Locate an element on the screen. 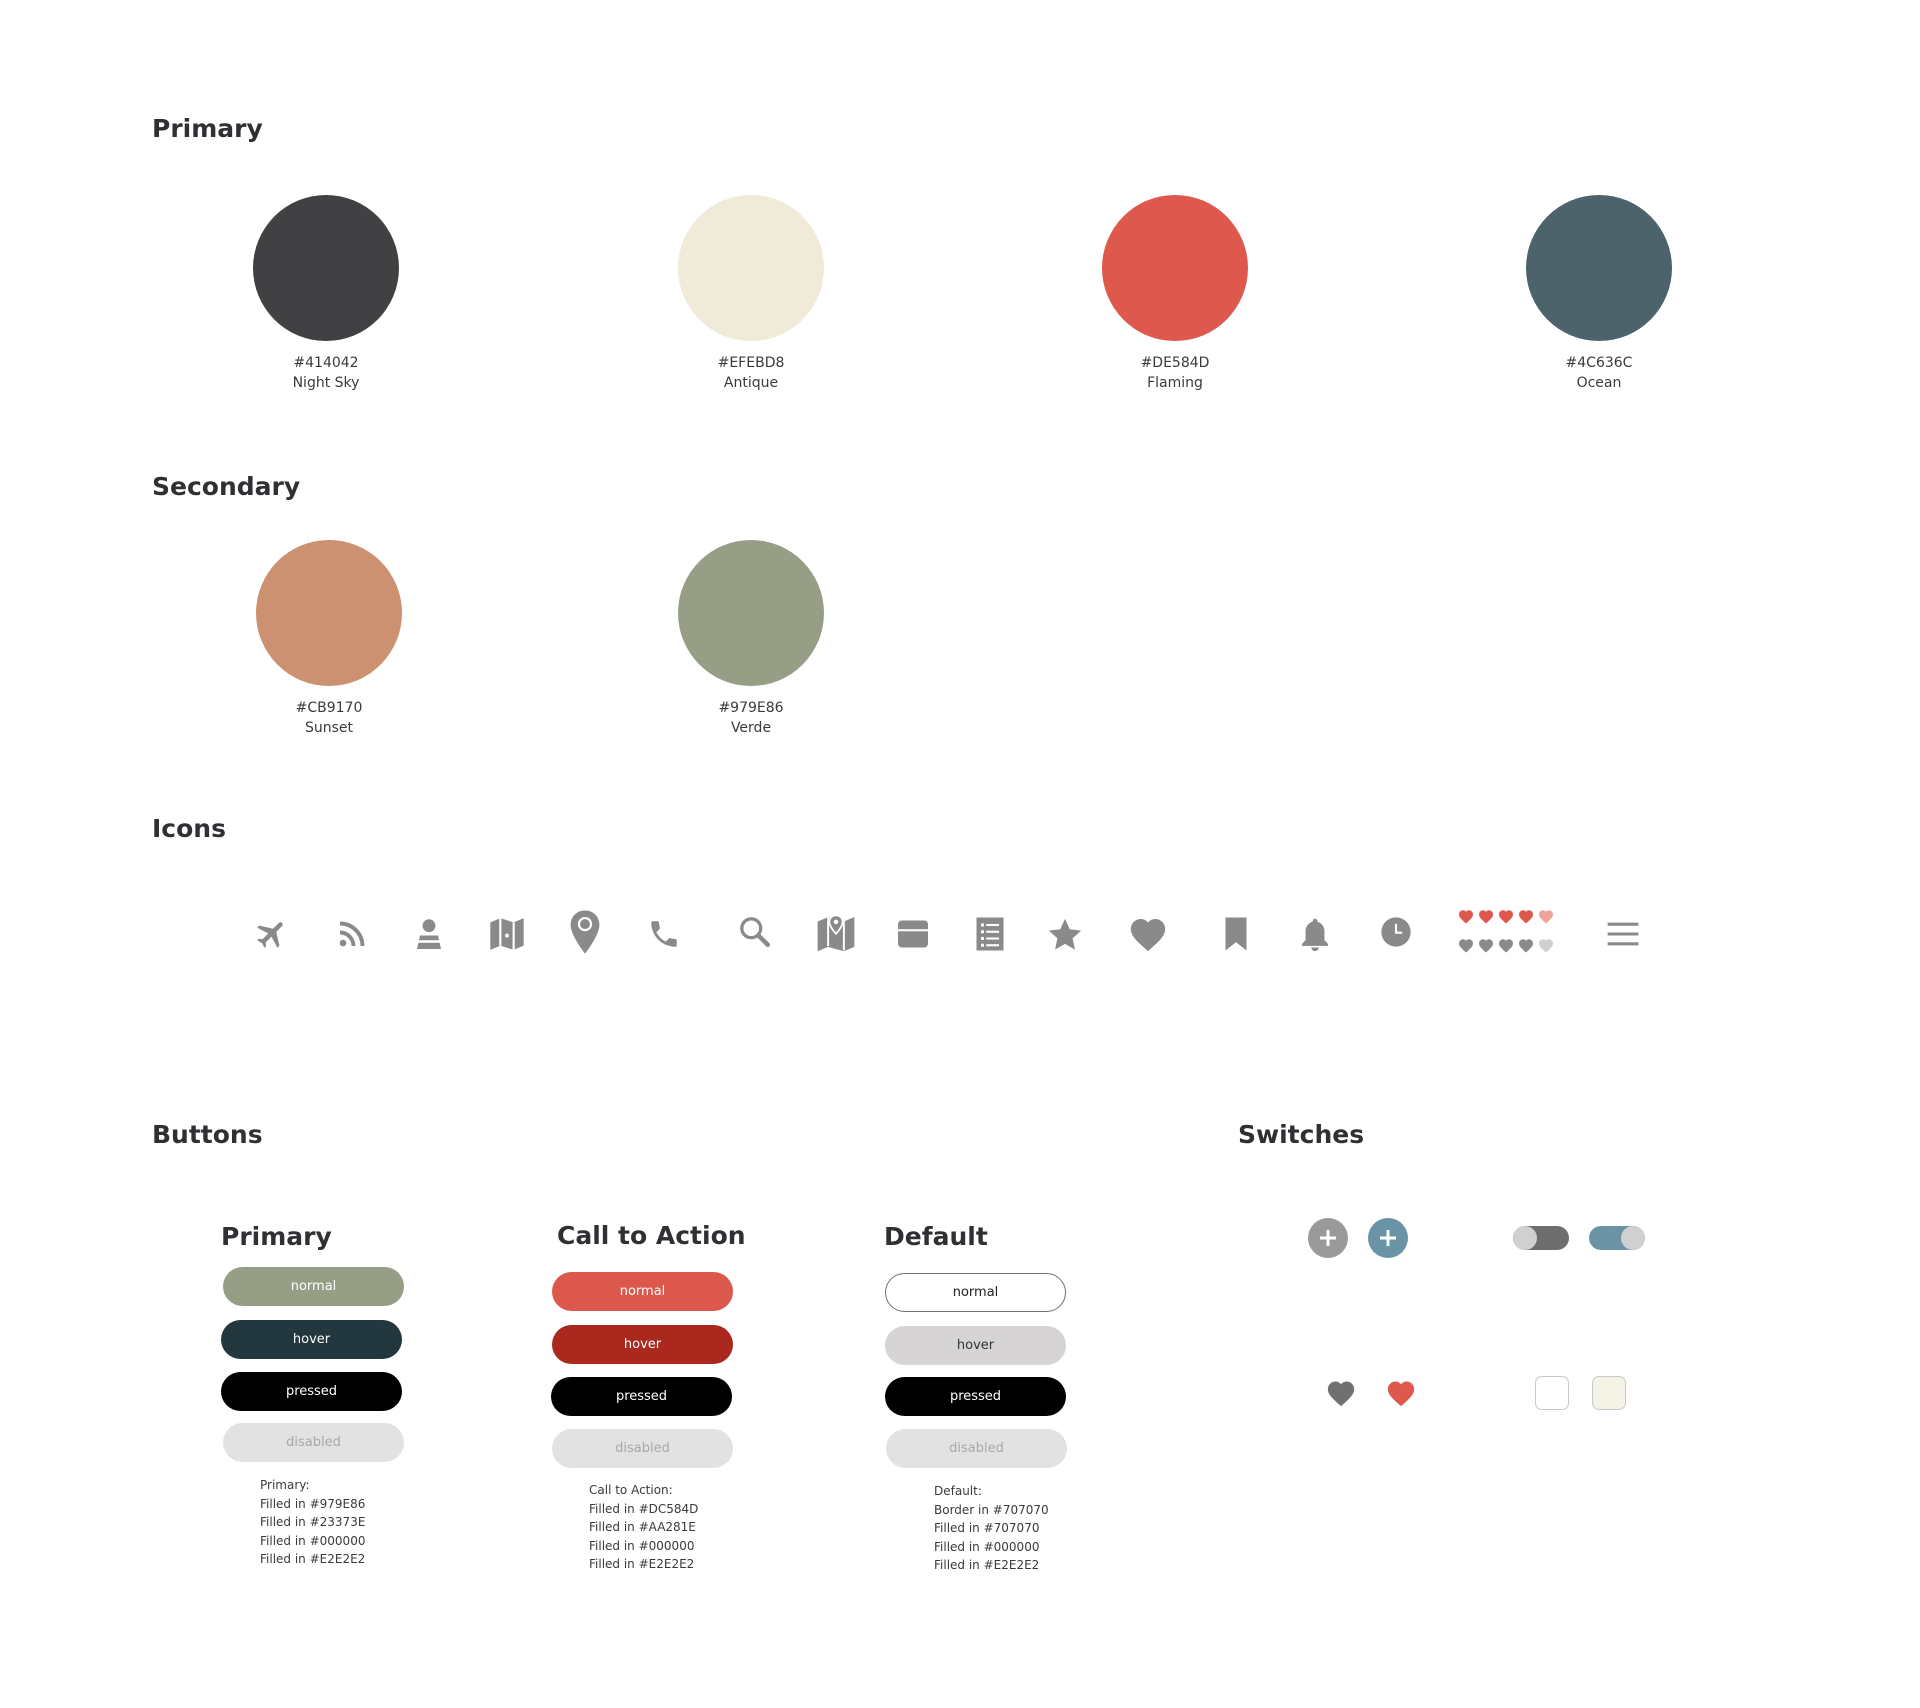 The height and width of the screenshot is (1708, 1920). swatch-hex: #DE584D is located at coordinates (1175, 363).